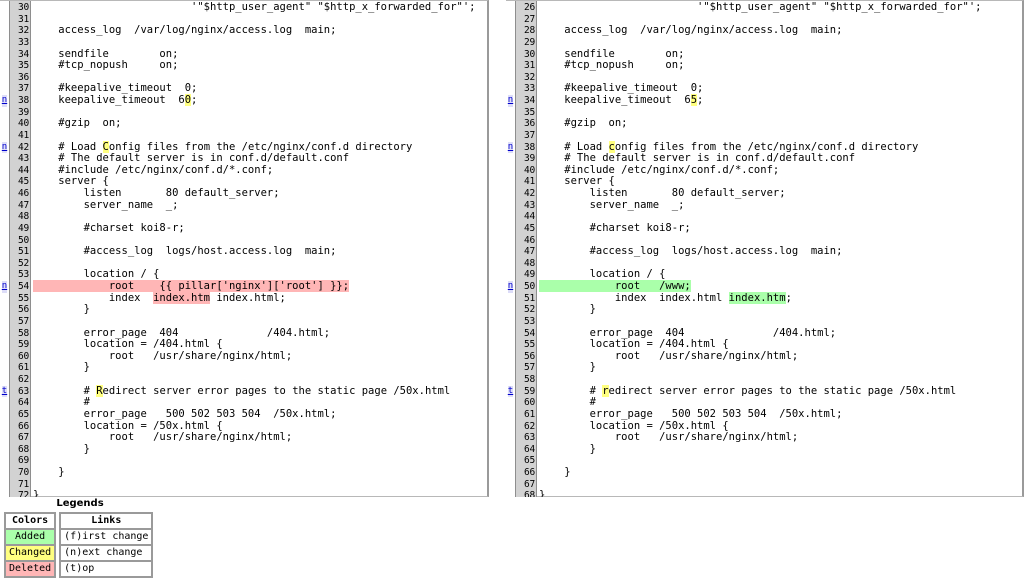  What do you see at coordinates (583, 123) in the screenshot?
I see `code-segment: #gzip on;` at bounding box center [583, 123].